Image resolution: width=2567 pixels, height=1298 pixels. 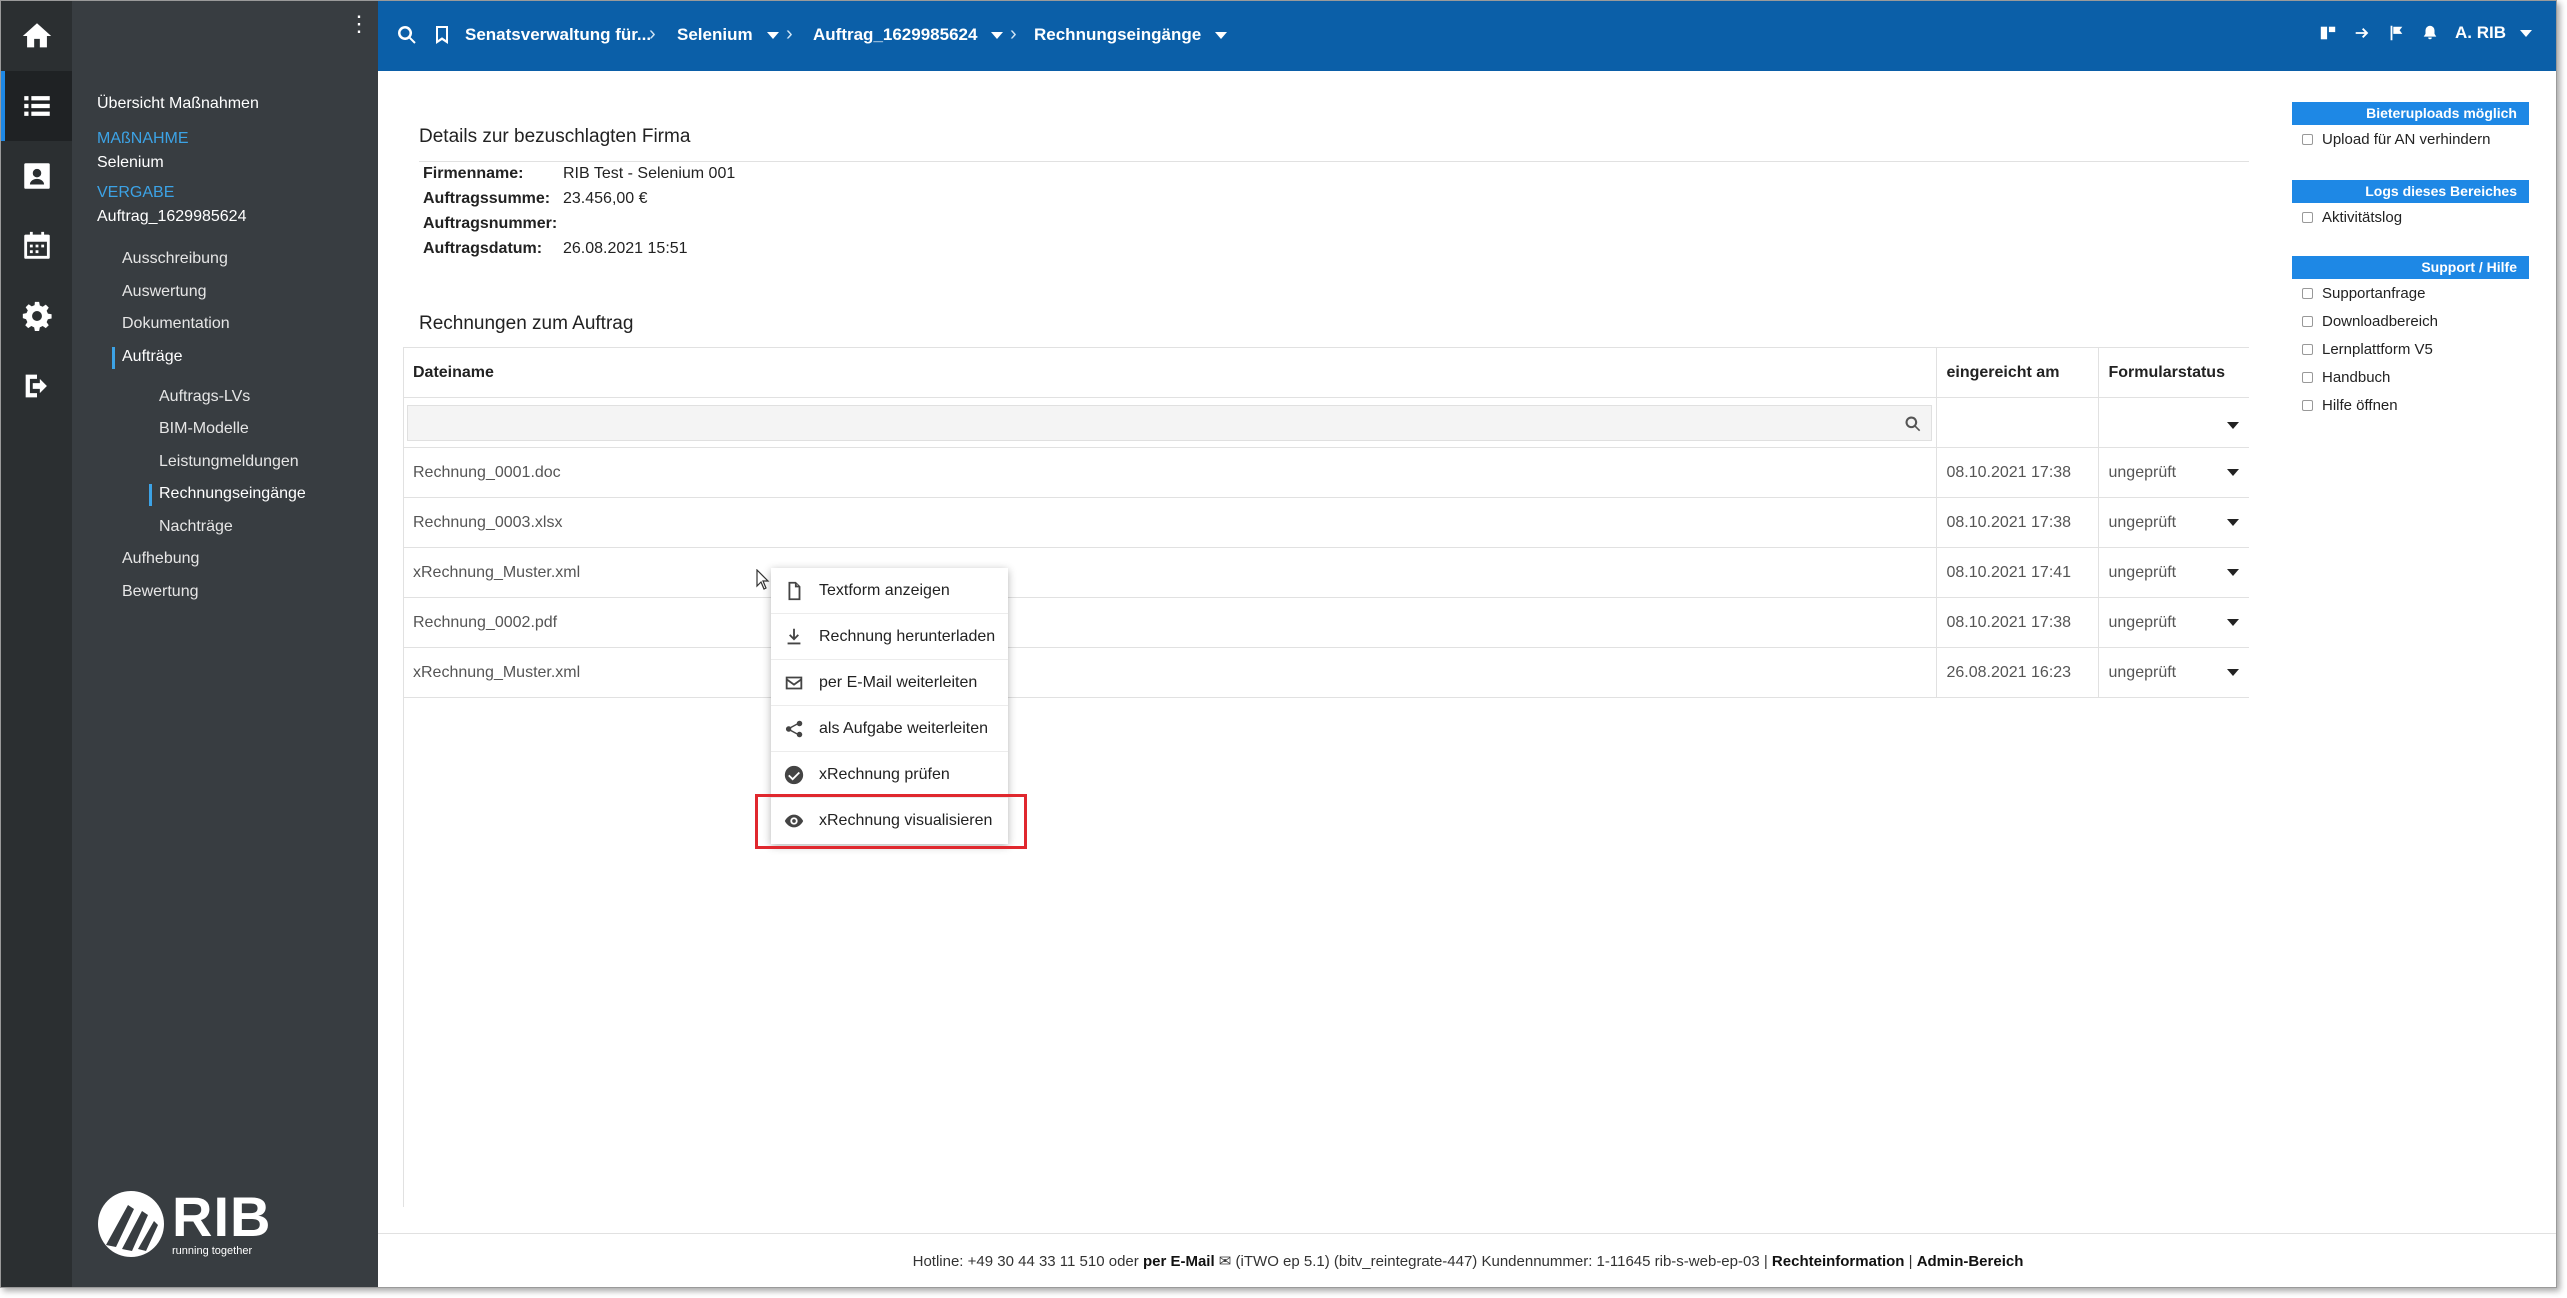 I want to click on contact-card-icon, so click(x=36, y=176).